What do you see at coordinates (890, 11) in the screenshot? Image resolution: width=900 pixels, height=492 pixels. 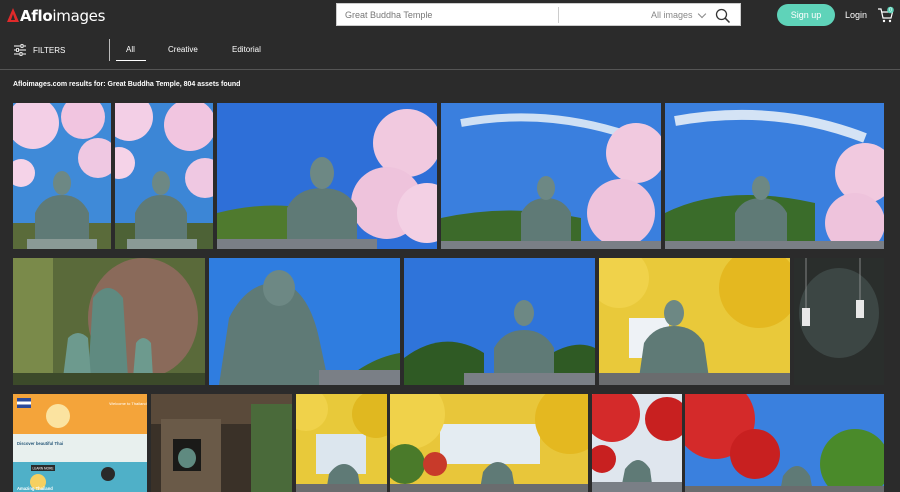 I see `cart-count: 0` at bounding box center [890, 11].